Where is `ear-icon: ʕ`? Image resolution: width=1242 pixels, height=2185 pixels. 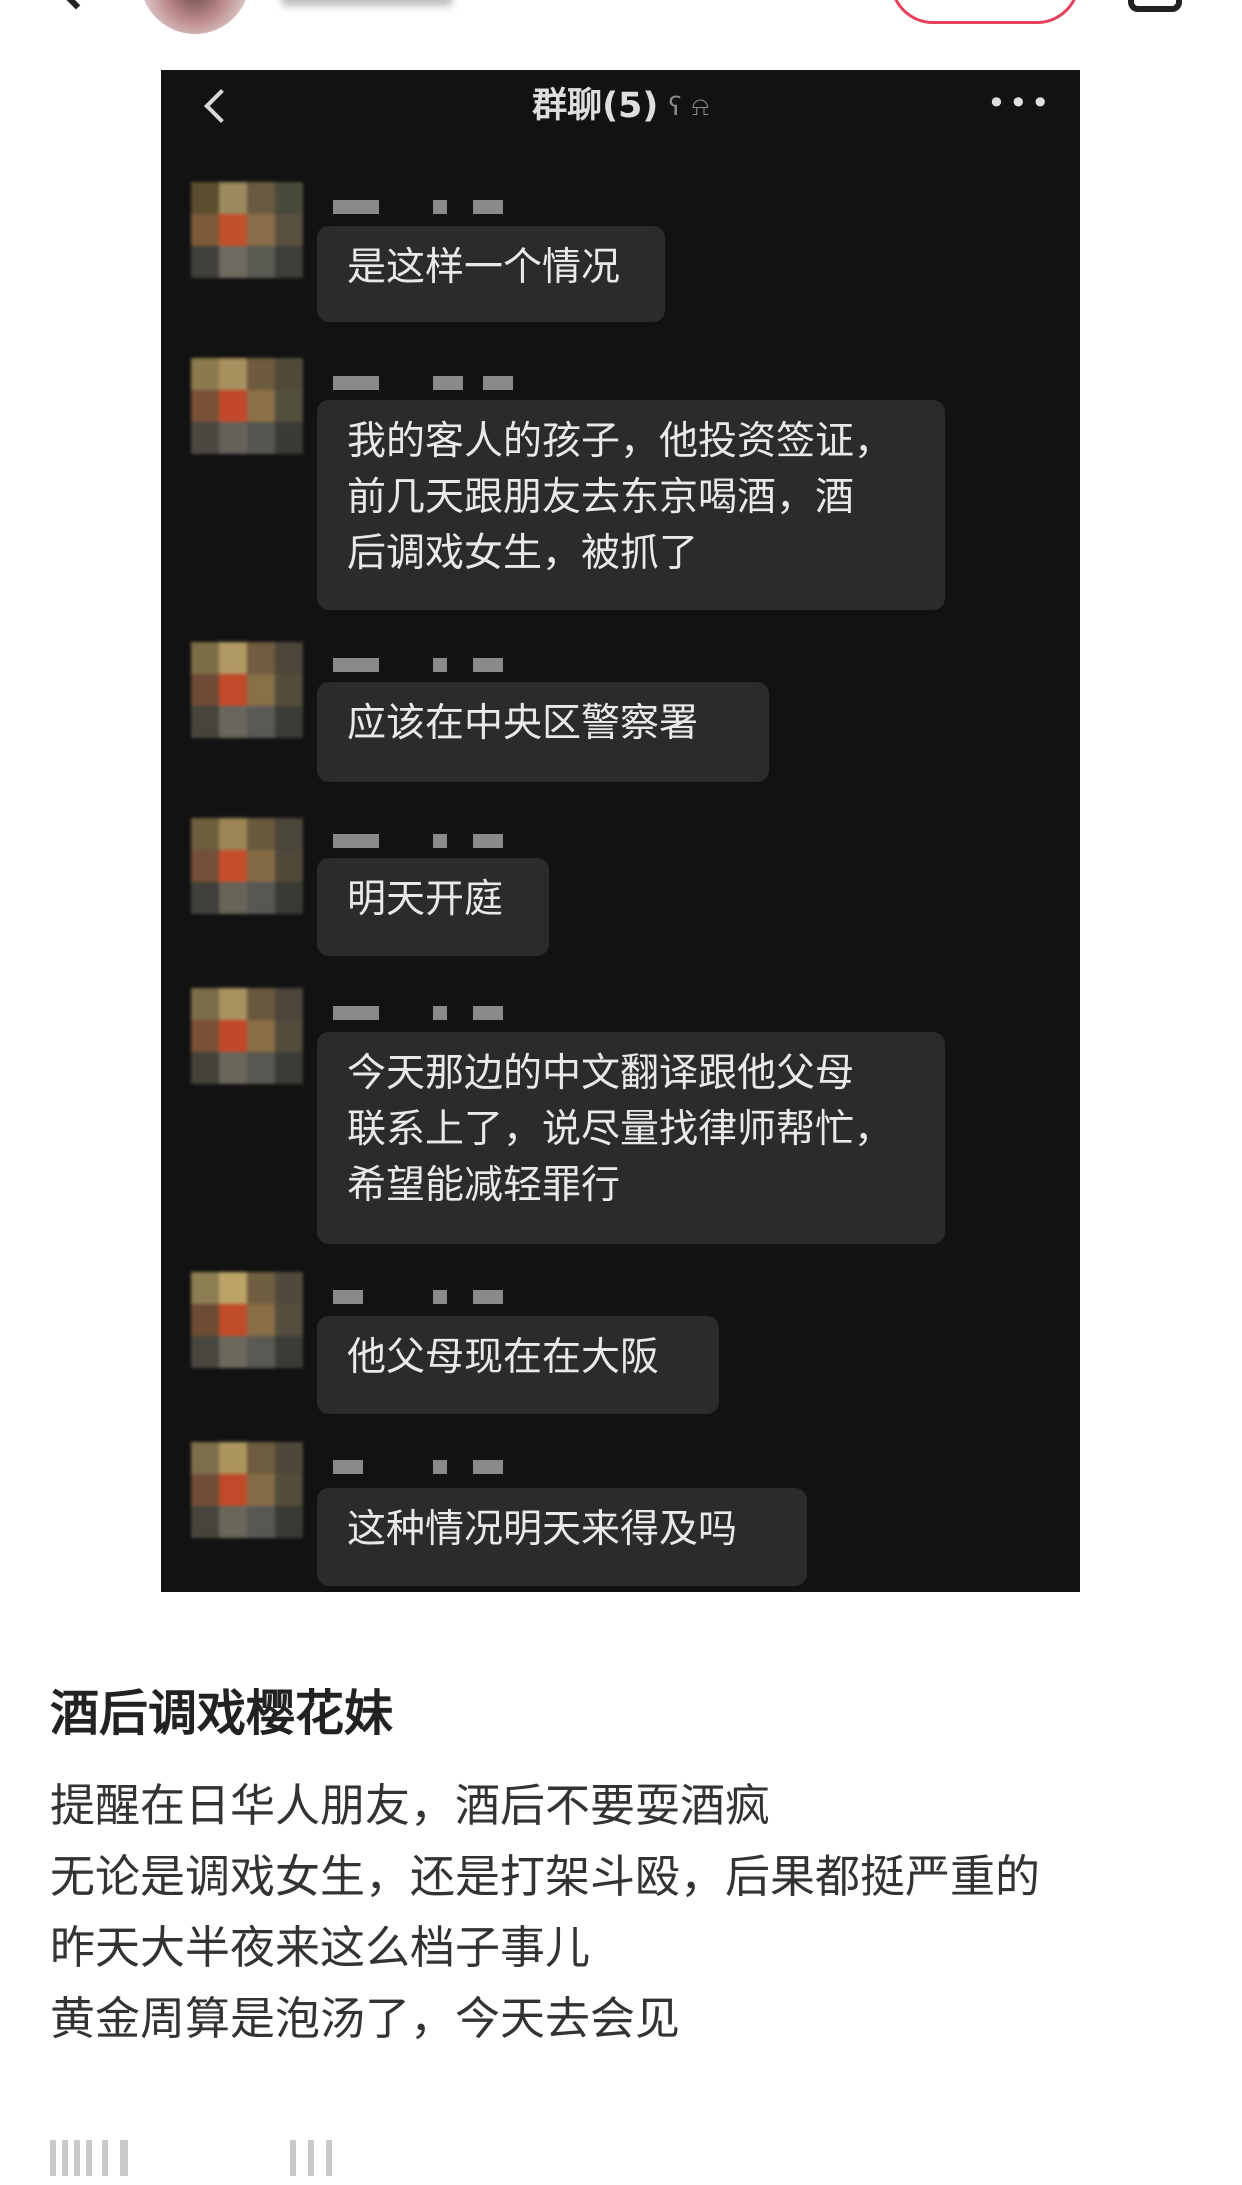
ear-icon: ʕ is located at coordinates (675, 107).